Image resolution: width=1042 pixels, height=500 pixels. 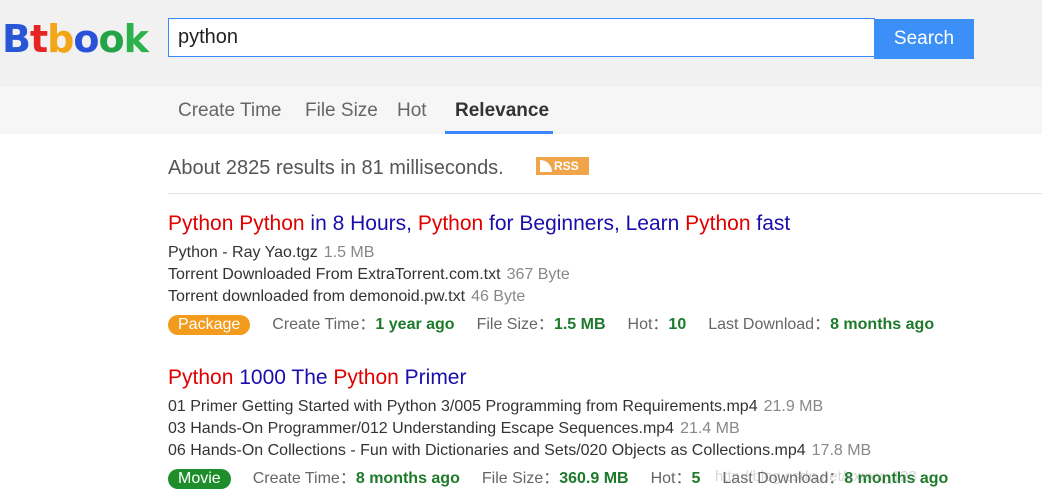 I want to click on logo-letter: B, so click(x=16, y=39).